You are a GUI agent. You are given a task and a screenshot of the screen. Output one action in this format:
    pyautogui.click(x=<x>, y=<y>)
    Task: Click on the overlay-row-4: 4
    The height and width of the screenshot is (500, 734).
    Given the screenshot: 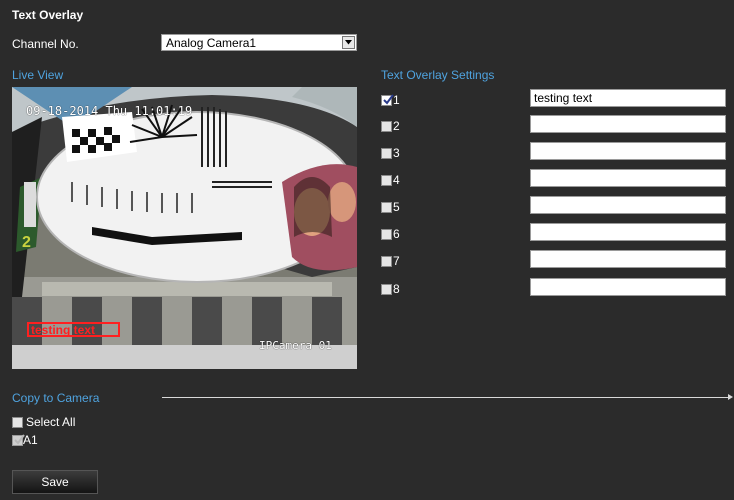 What is the action you would take?
    pyautogui.click(x=390, y=180)
    